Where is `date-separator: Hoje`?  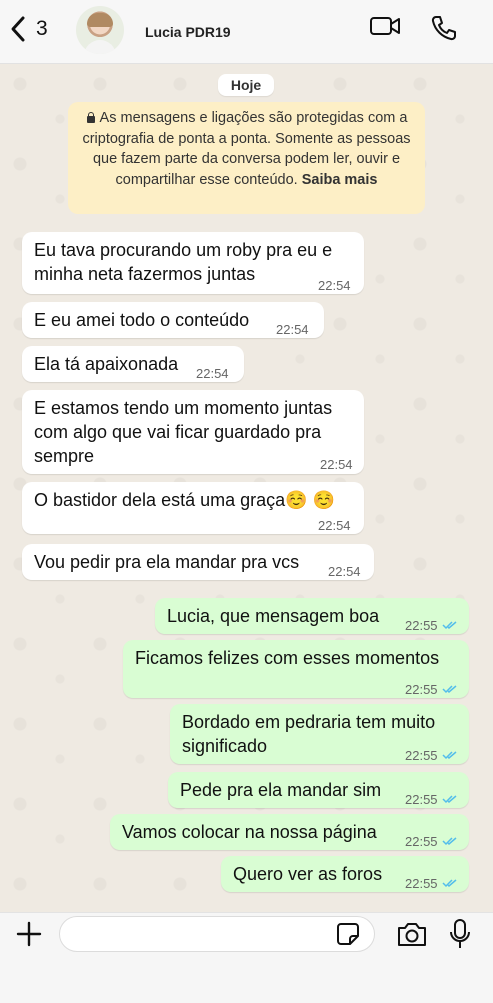 date-separator: Hoje is located at coordinates (246, 85).